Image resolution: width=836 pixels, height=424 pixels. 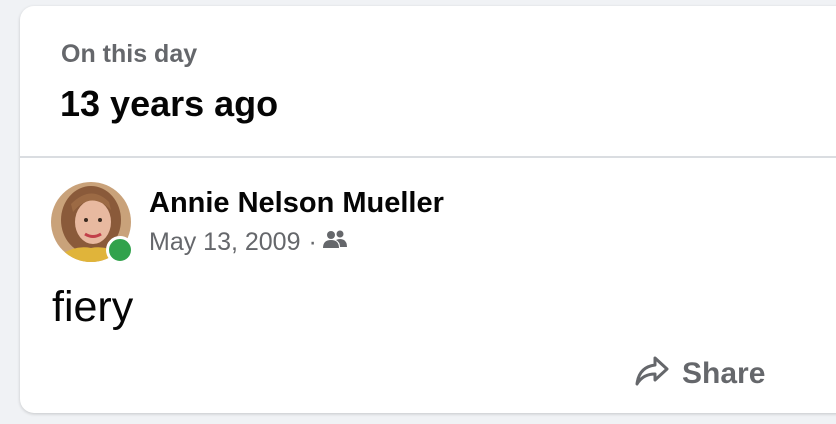 I want to click on share-label: Share, so click(x=724, y=373).